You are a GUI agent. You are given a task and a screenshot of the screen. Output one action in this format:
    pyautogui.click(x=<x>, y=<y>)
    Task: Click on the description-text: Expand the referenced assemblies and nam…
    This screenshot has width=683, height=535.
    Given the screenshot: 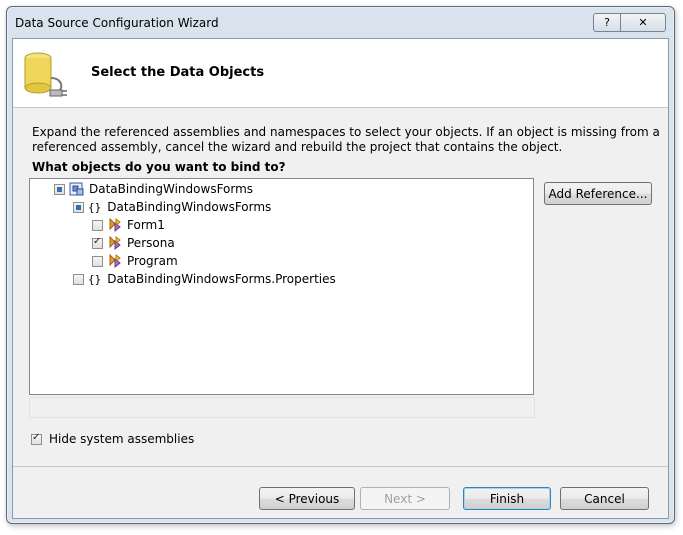 What is the action you would take?
    pyautogui.click(x=346, y=139)
    